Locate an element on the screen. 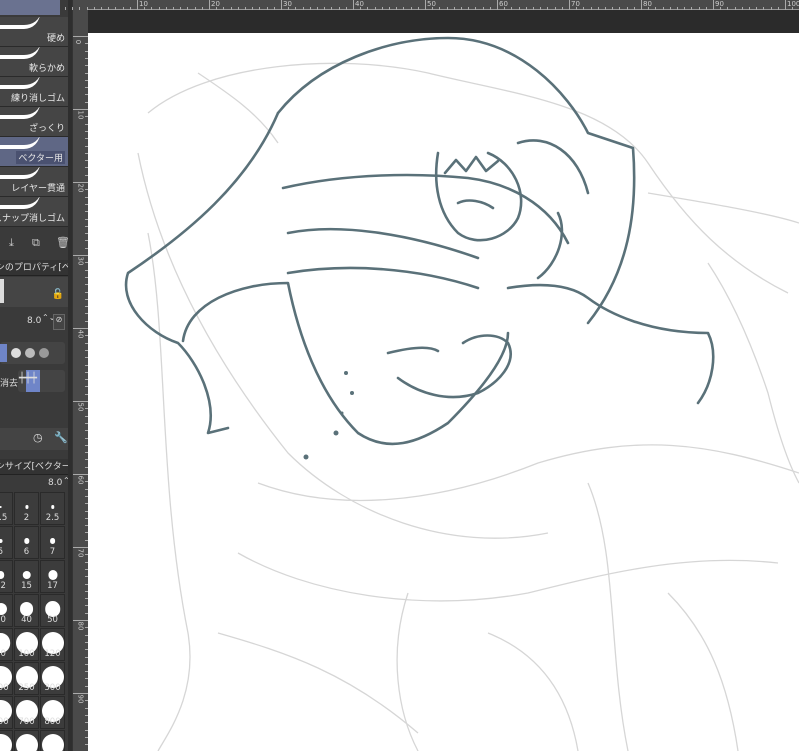 The image size is (799, 751). ruler-label: 50 is located at coordinates (80, 407).